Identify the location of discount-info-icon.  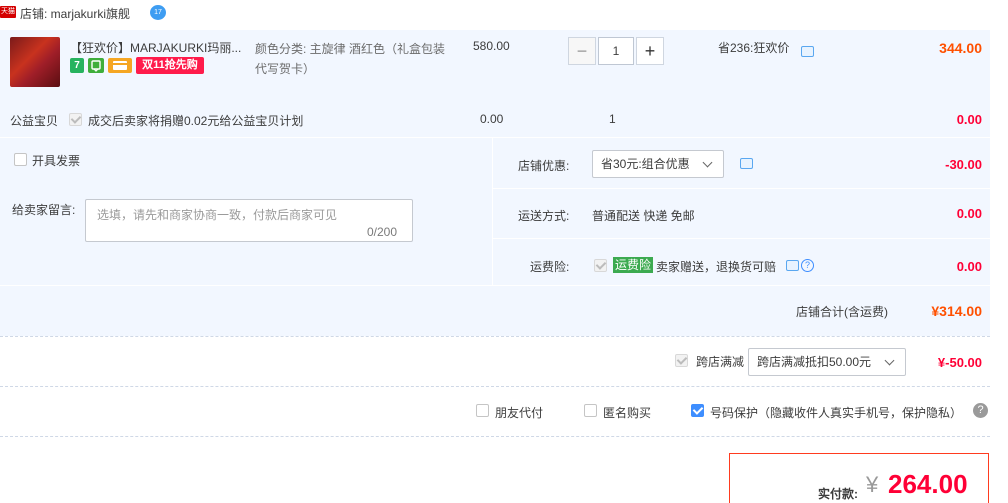
(746, 163).